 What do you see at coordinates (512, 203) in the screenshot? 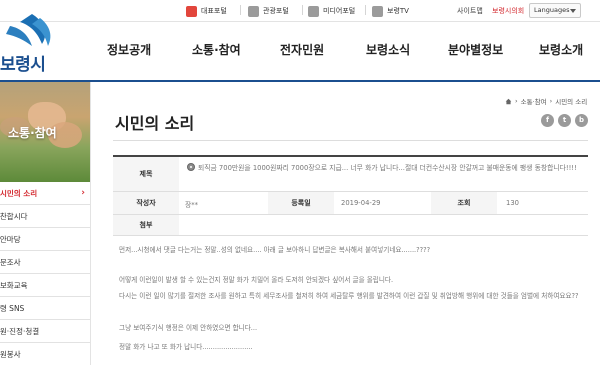
I see `views-value: 130` at bounding box center [512, 203].